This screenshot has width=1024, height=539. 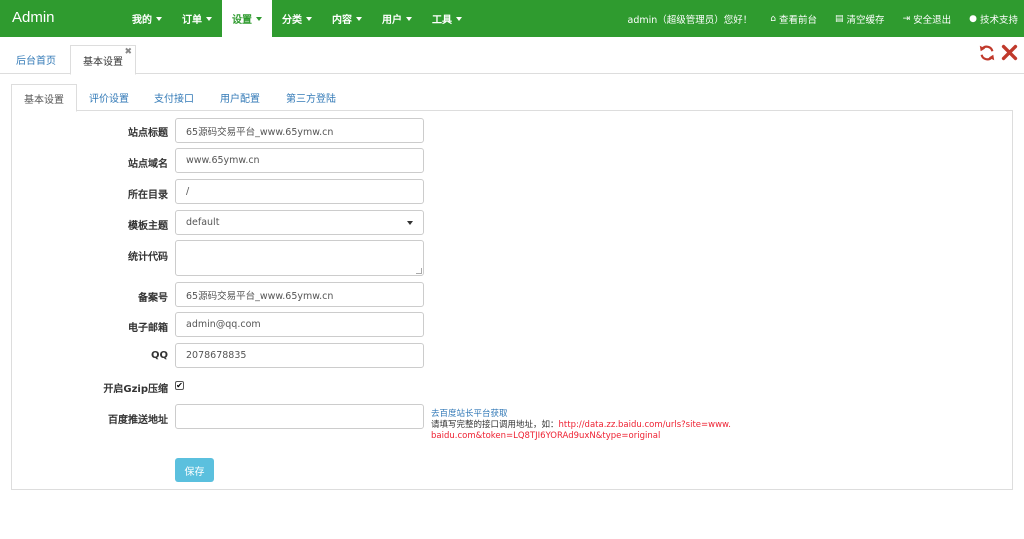 What do you see at coordinates (33, 17) in the screenshot?
I see `brand-logo: Admin` at bounding box center [33, 17].